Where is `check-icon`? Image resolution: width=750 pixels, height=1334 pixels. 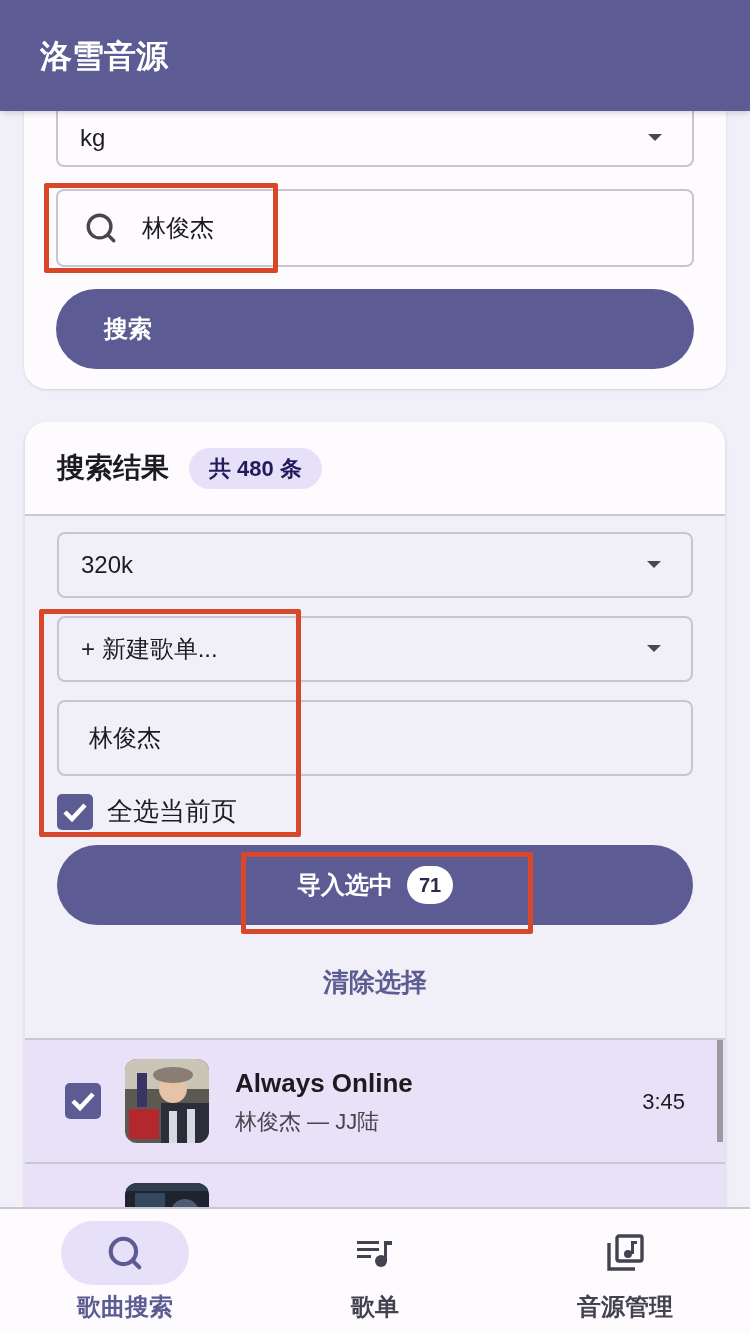 check-icon is located at coordinates (83, 1101).